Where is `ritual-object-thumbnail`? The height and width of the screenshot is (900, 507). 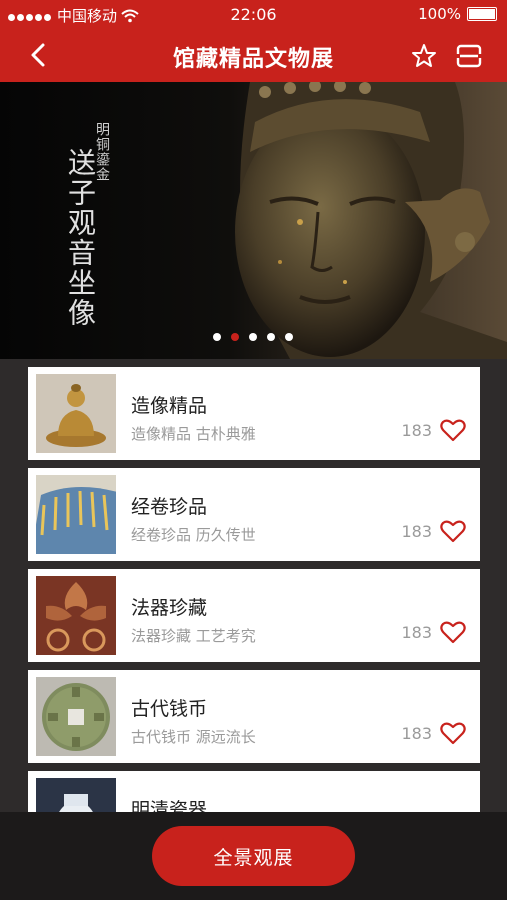 ritual-object-thumbnail is located at coordinates (76, 615).